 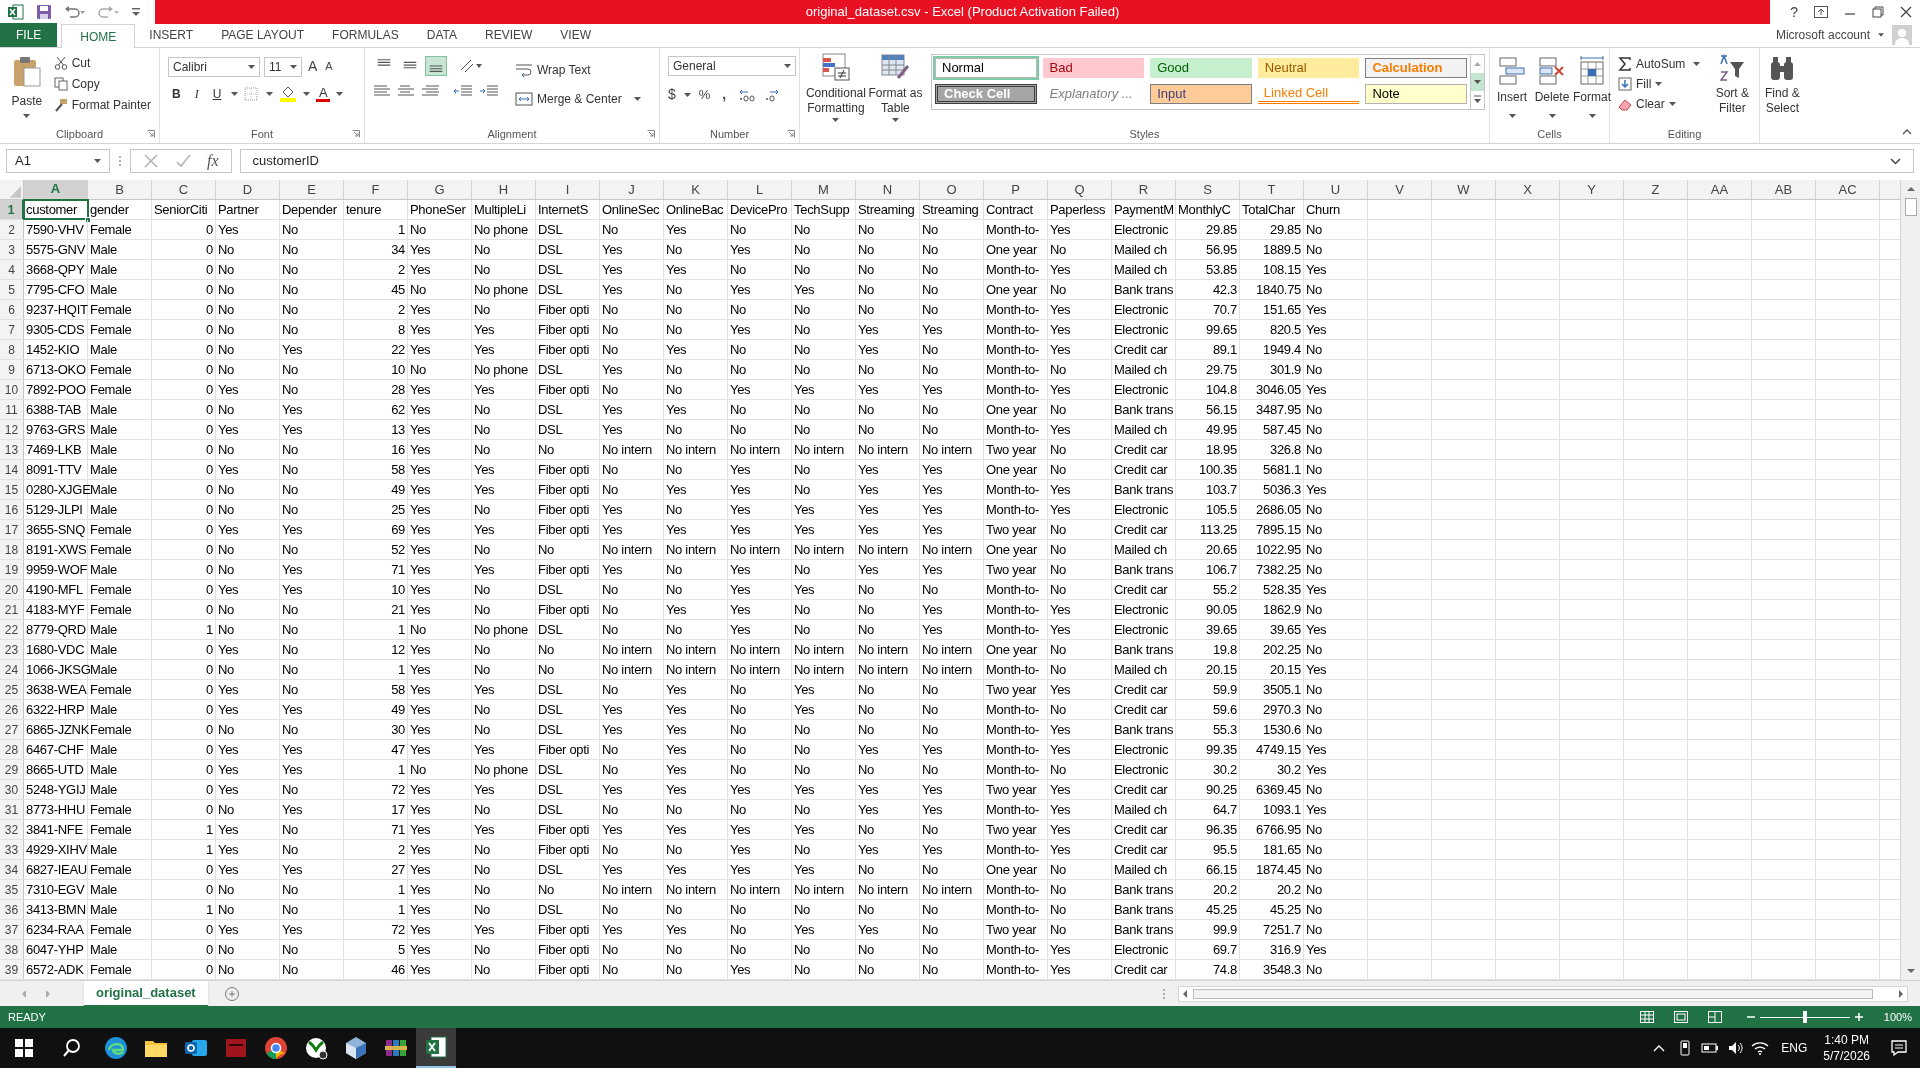 I want to click on row-header: 5, so click(x=12, y=289).